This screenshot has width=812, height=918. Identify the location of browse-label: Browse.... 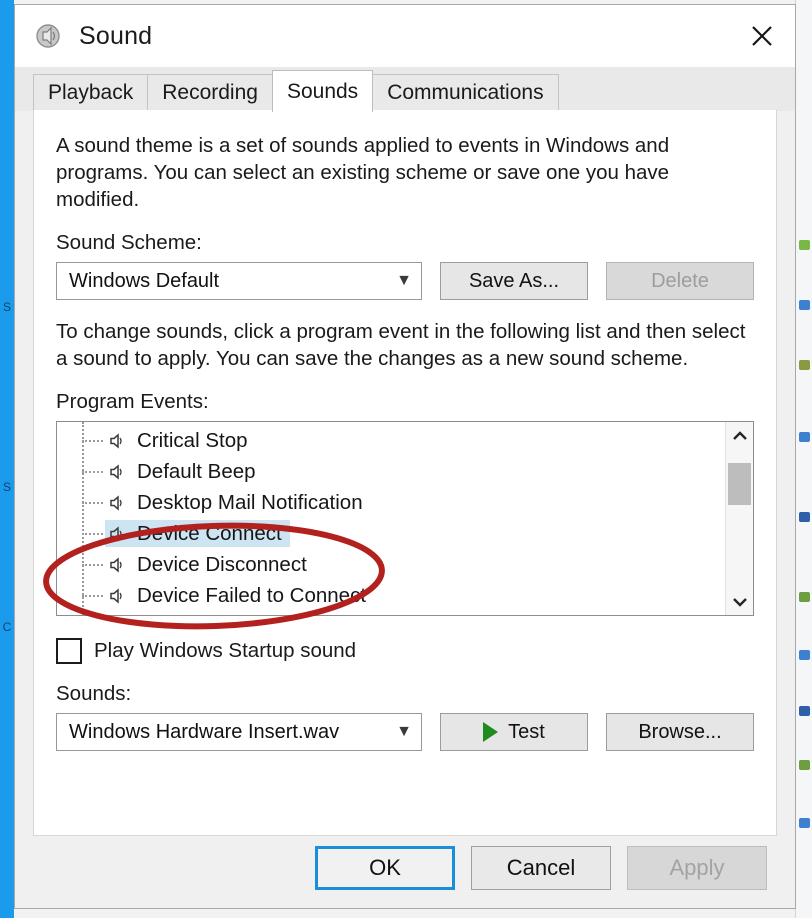
(680, 731).